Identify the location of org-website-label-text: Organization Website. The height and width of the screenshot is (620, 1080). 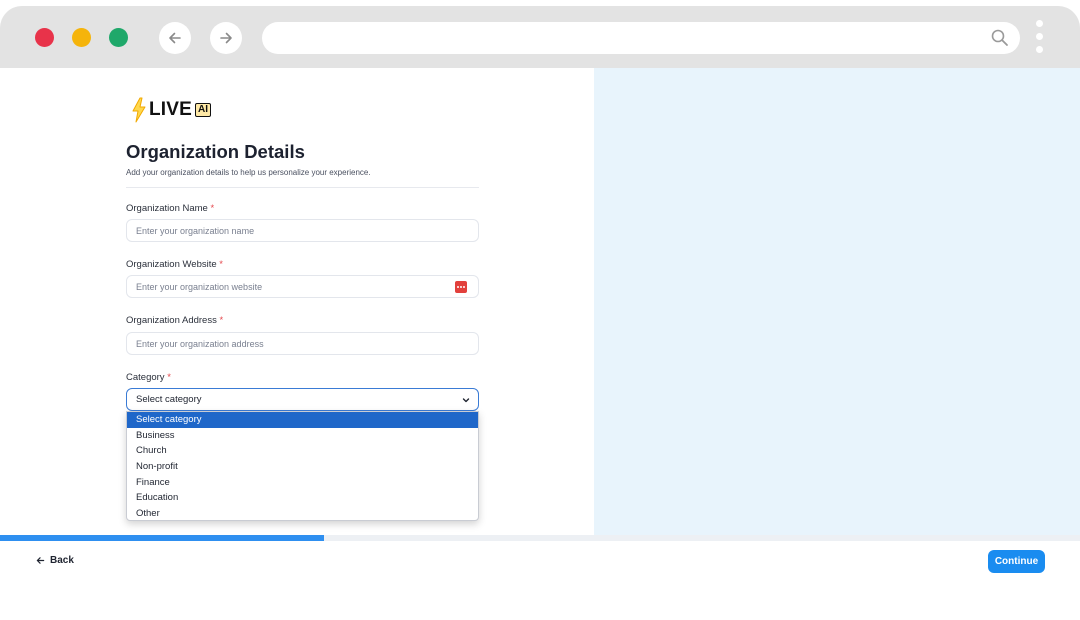
(171, 264).